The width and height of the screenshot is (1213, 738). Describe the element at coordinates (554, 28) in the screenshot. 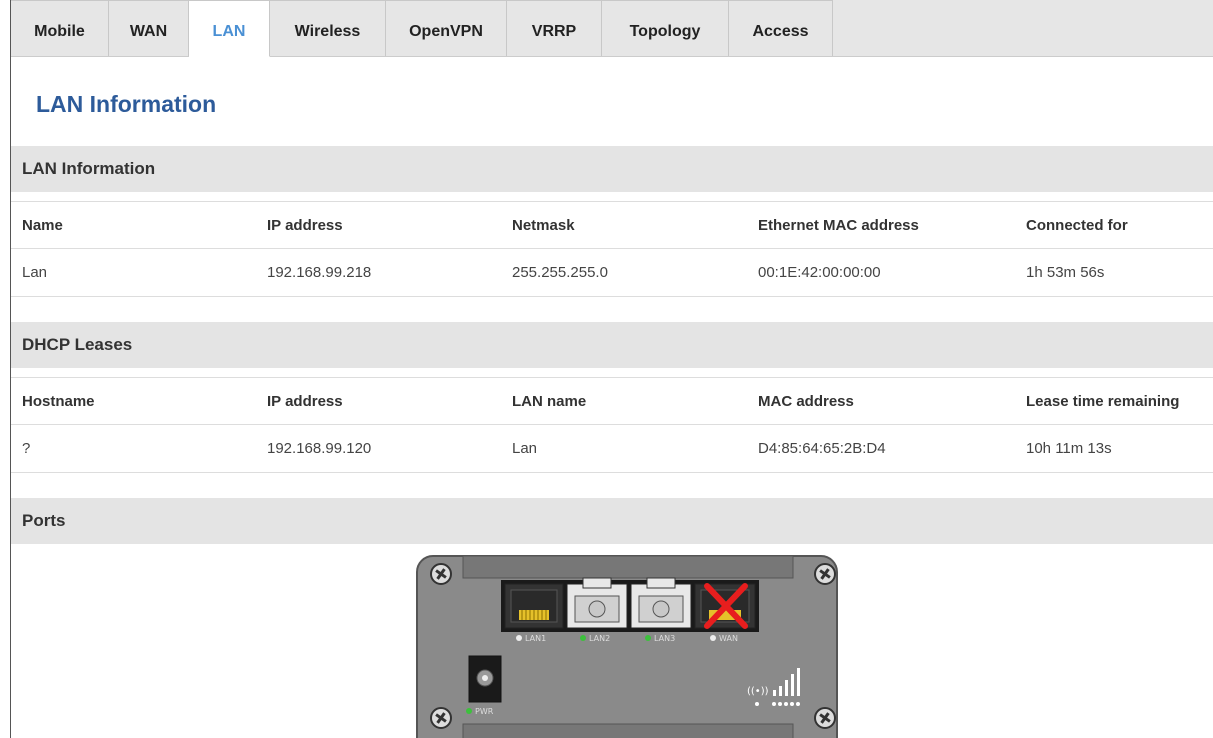

I see `tab-vrrp: VRRP` at that location.